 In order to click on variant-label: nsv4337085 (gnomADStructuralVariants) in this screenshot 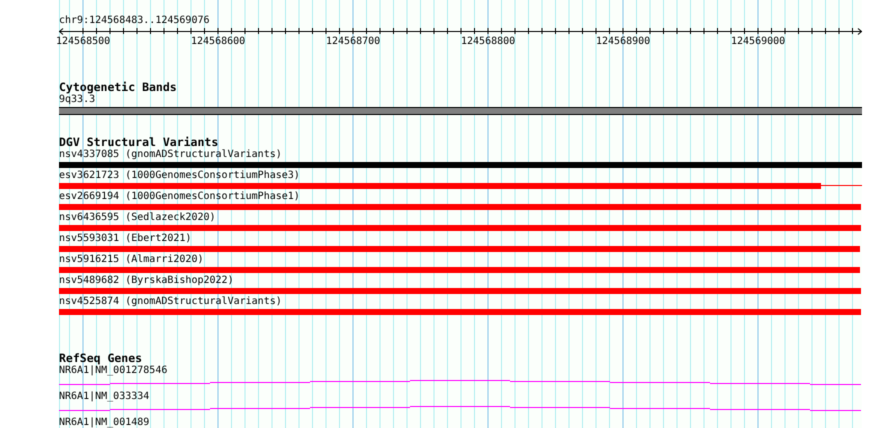, I will do `click(170, 155)`.